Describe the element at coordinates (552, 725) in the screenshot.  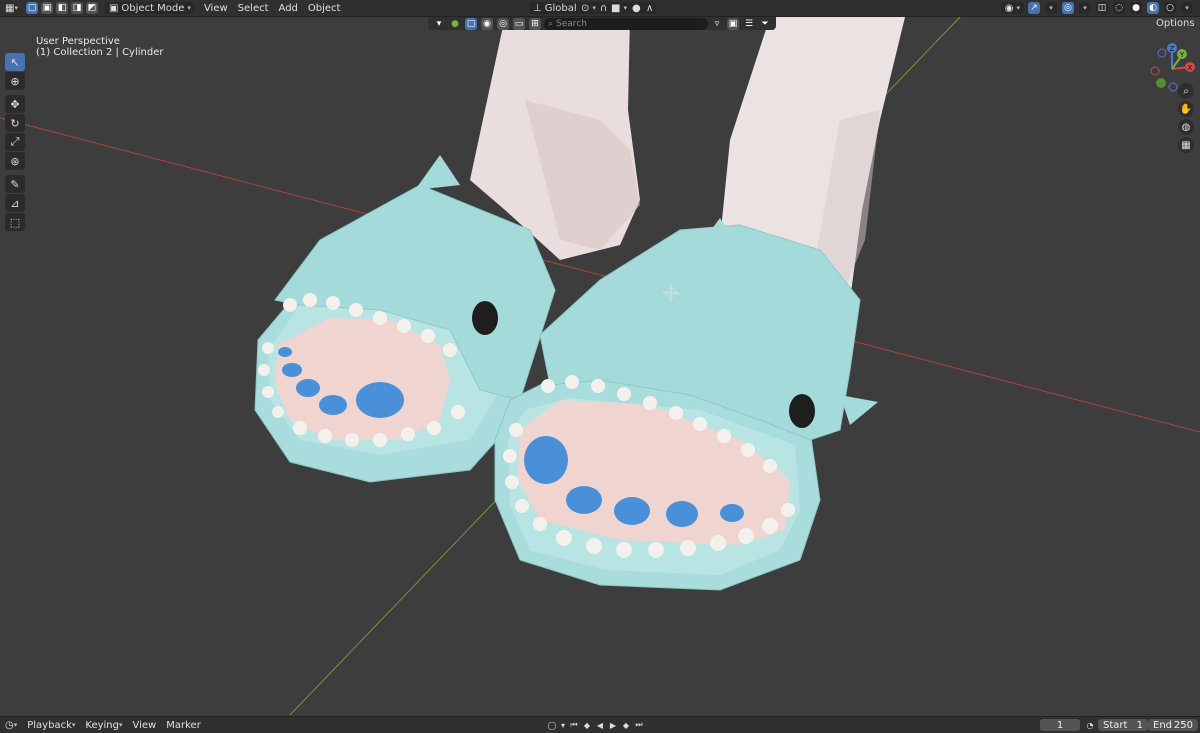
I see `auto-key-icon: ◯` at that location.